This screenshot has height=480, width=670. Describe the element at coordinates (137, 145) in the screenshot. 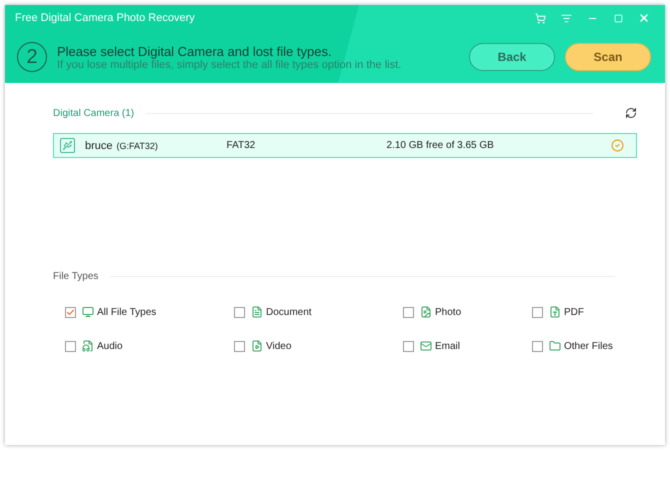

I see `device-drive: (G:FAT32)` at that location.